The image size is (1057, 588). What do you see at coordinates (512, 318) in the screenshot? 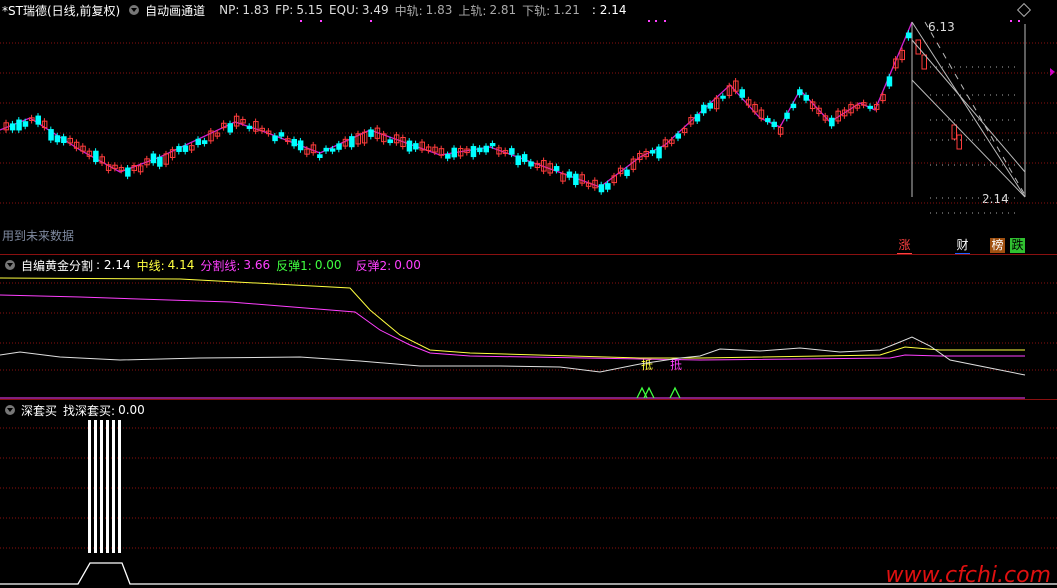
I see `gold-mid-line` at bounding box center [512, 318].